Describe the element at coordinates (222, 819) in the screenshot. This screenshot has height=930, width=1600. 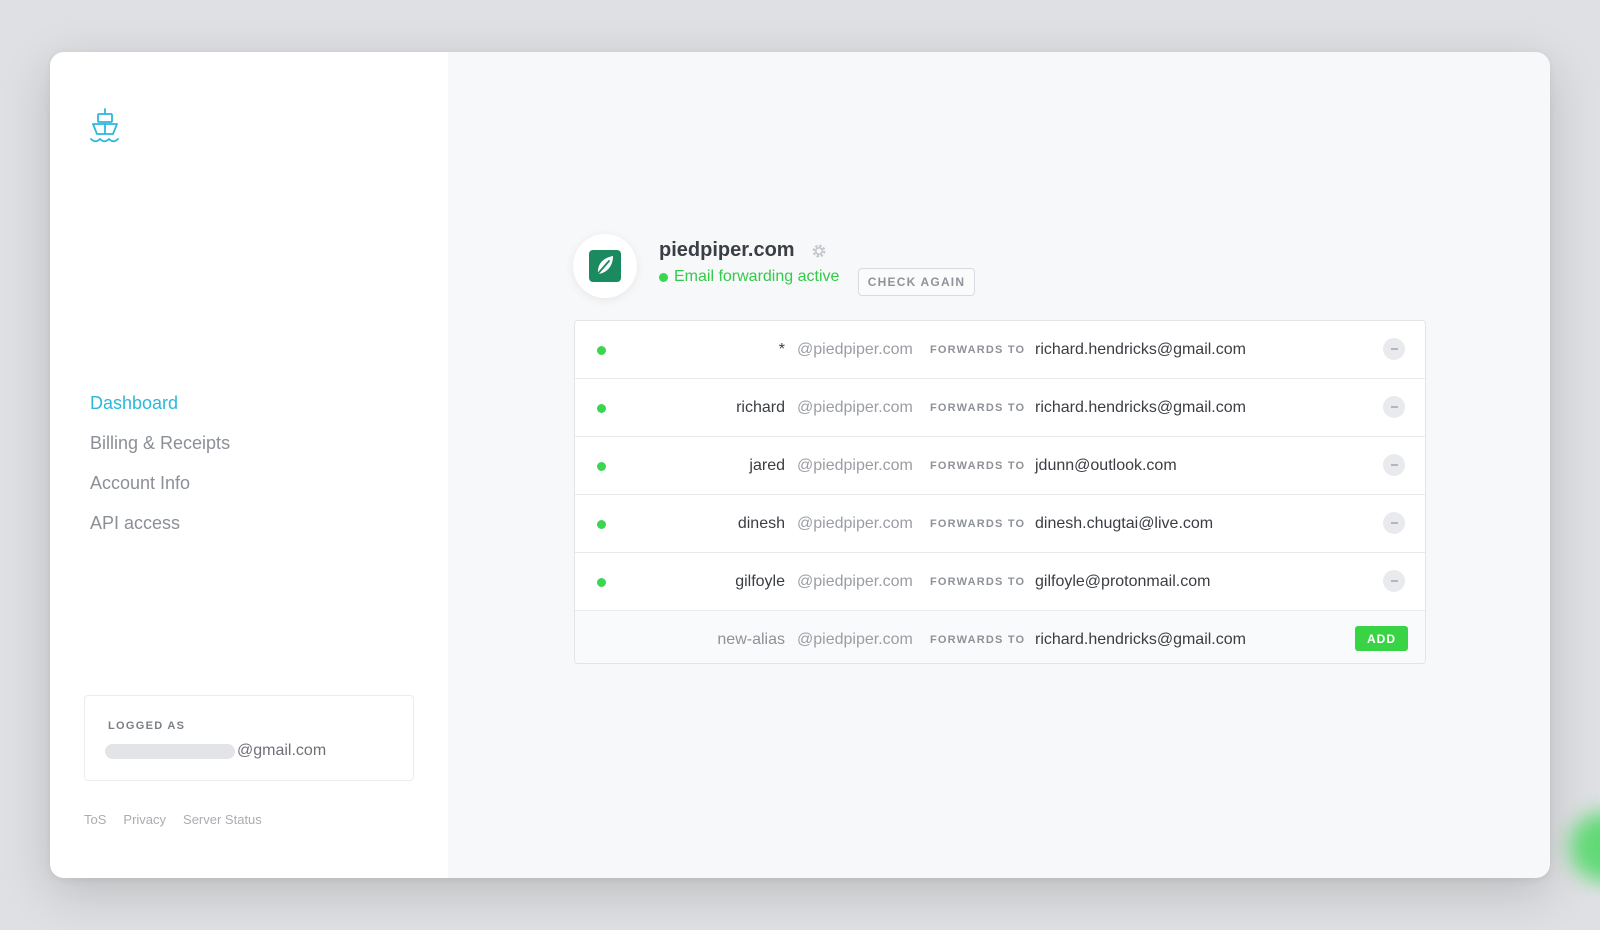
I see `server-status-link: Server Status` at that location.